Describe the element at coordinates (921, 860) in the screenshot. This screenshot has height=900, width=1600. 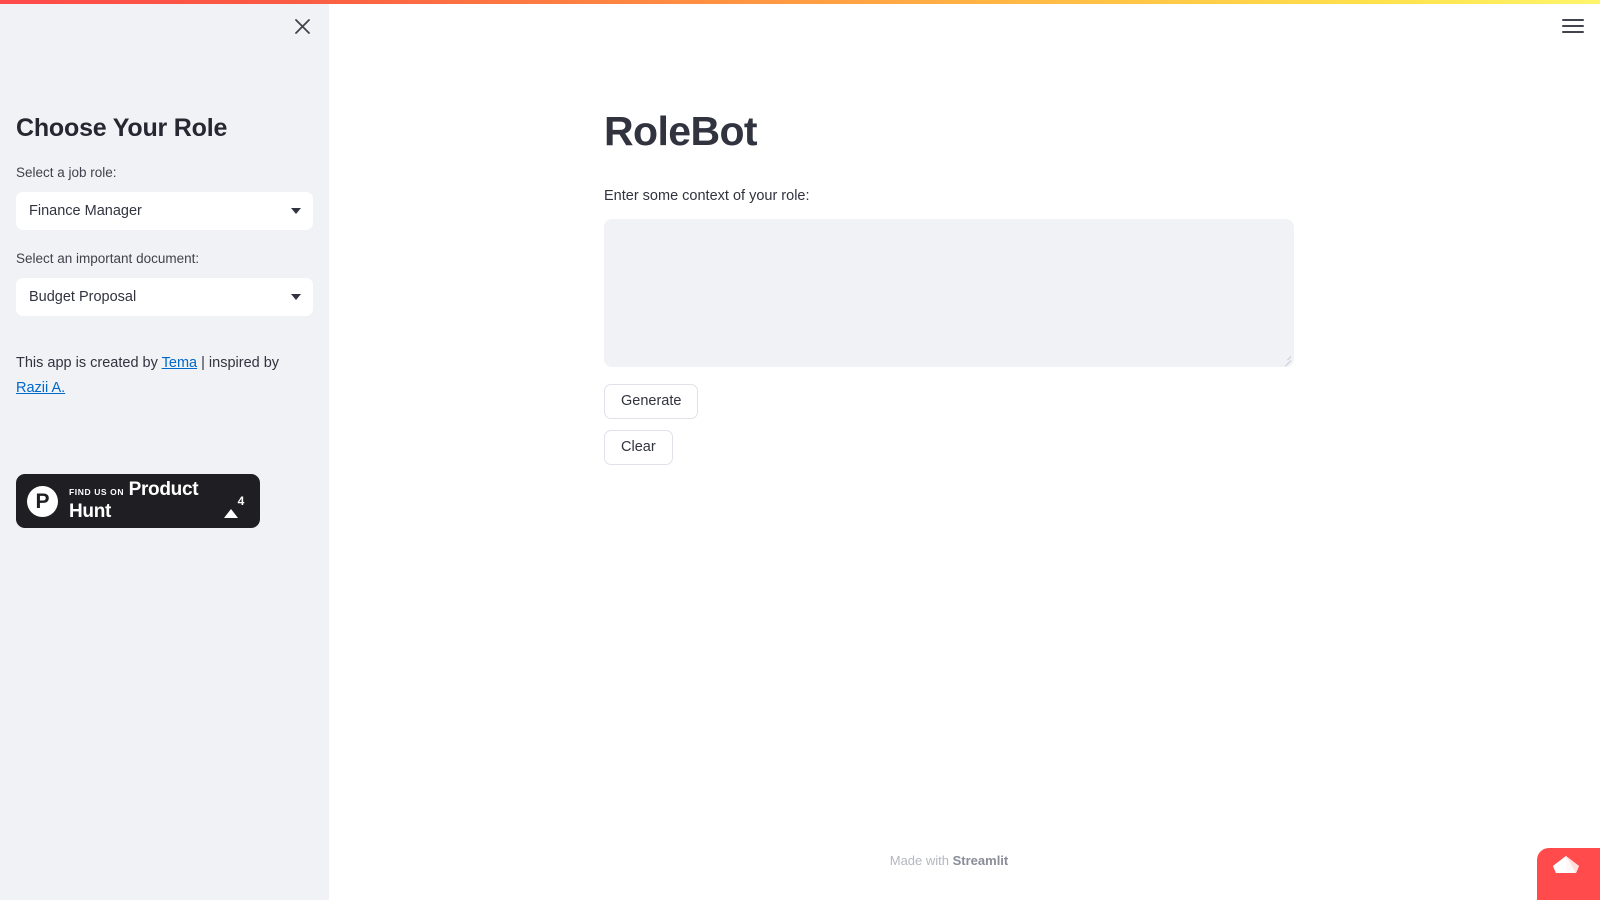
I see `footer-made-with: Made with` at that location.